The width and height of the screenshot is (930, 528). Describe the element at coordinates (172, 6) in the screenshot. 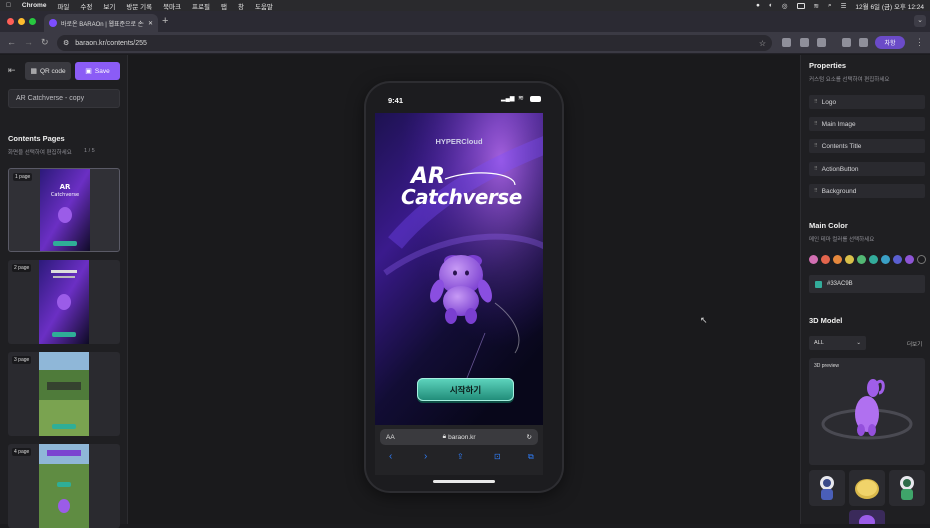

I see `menu-bookmarks: 북마크` at that location.